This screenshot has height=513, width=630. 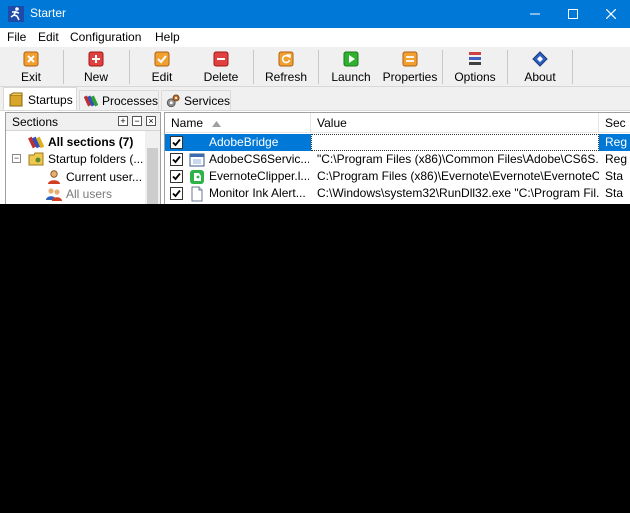 What do you see at coordinates (540, 59) in the screenshot?
I see `about-icon` at bounding box center [540, 59].